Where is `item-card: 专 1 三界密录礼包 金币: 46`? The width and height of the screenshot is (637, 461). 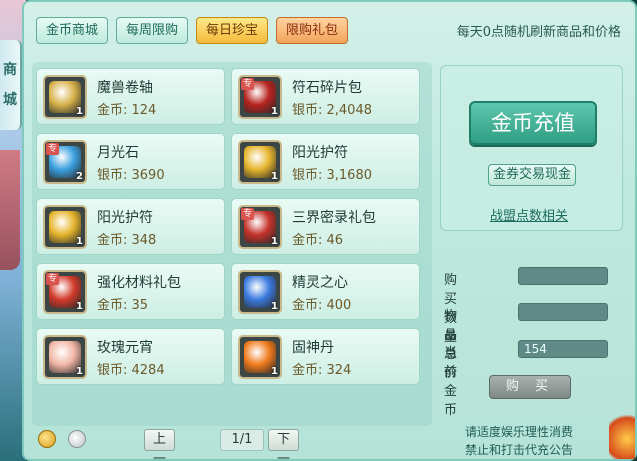
item-card: 专 1 三界密录礼包 金币: 46 is located at coordinates (325, 226).